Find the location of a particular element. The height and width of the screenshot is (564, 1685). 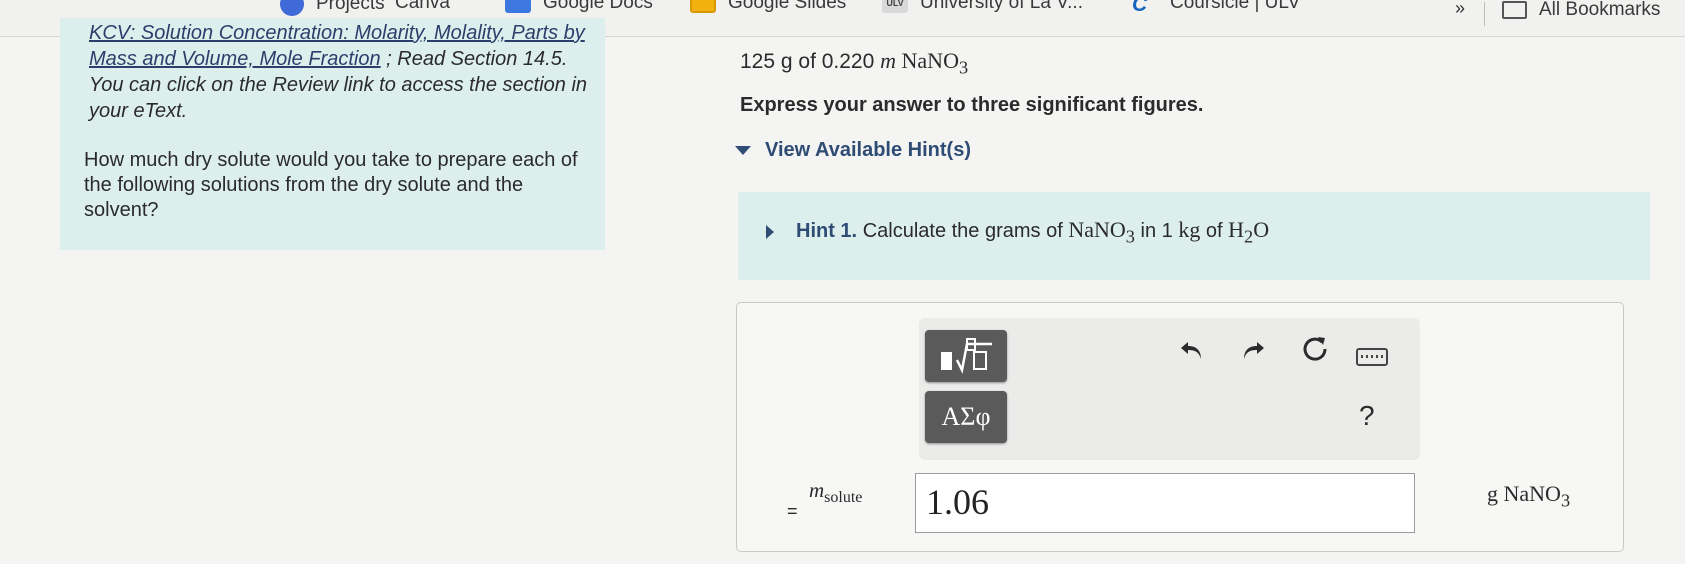

bookmark-projects: Projects is located at coordinates (332, 8).